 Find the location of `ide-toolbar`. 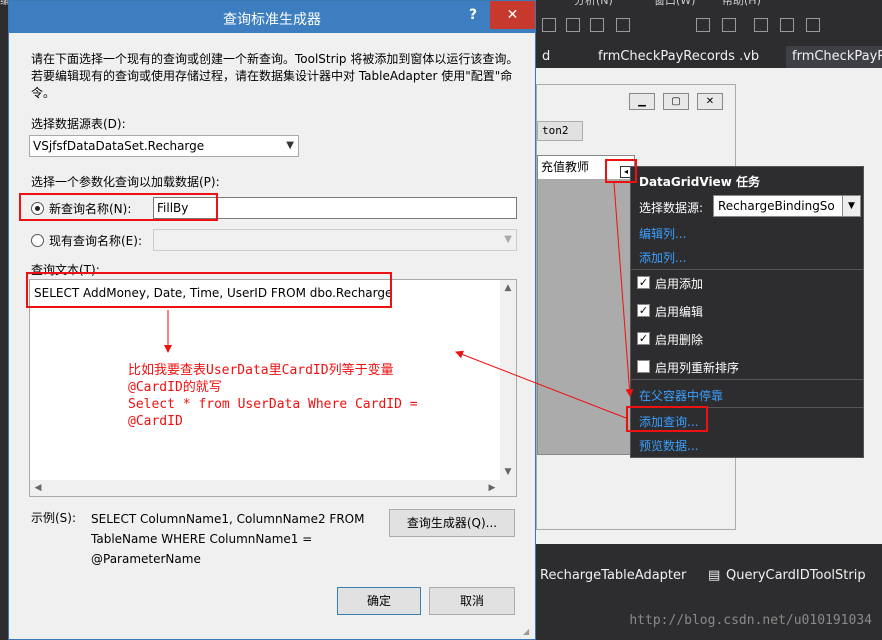

ide-toolbar is located at coordinates (709, 26).